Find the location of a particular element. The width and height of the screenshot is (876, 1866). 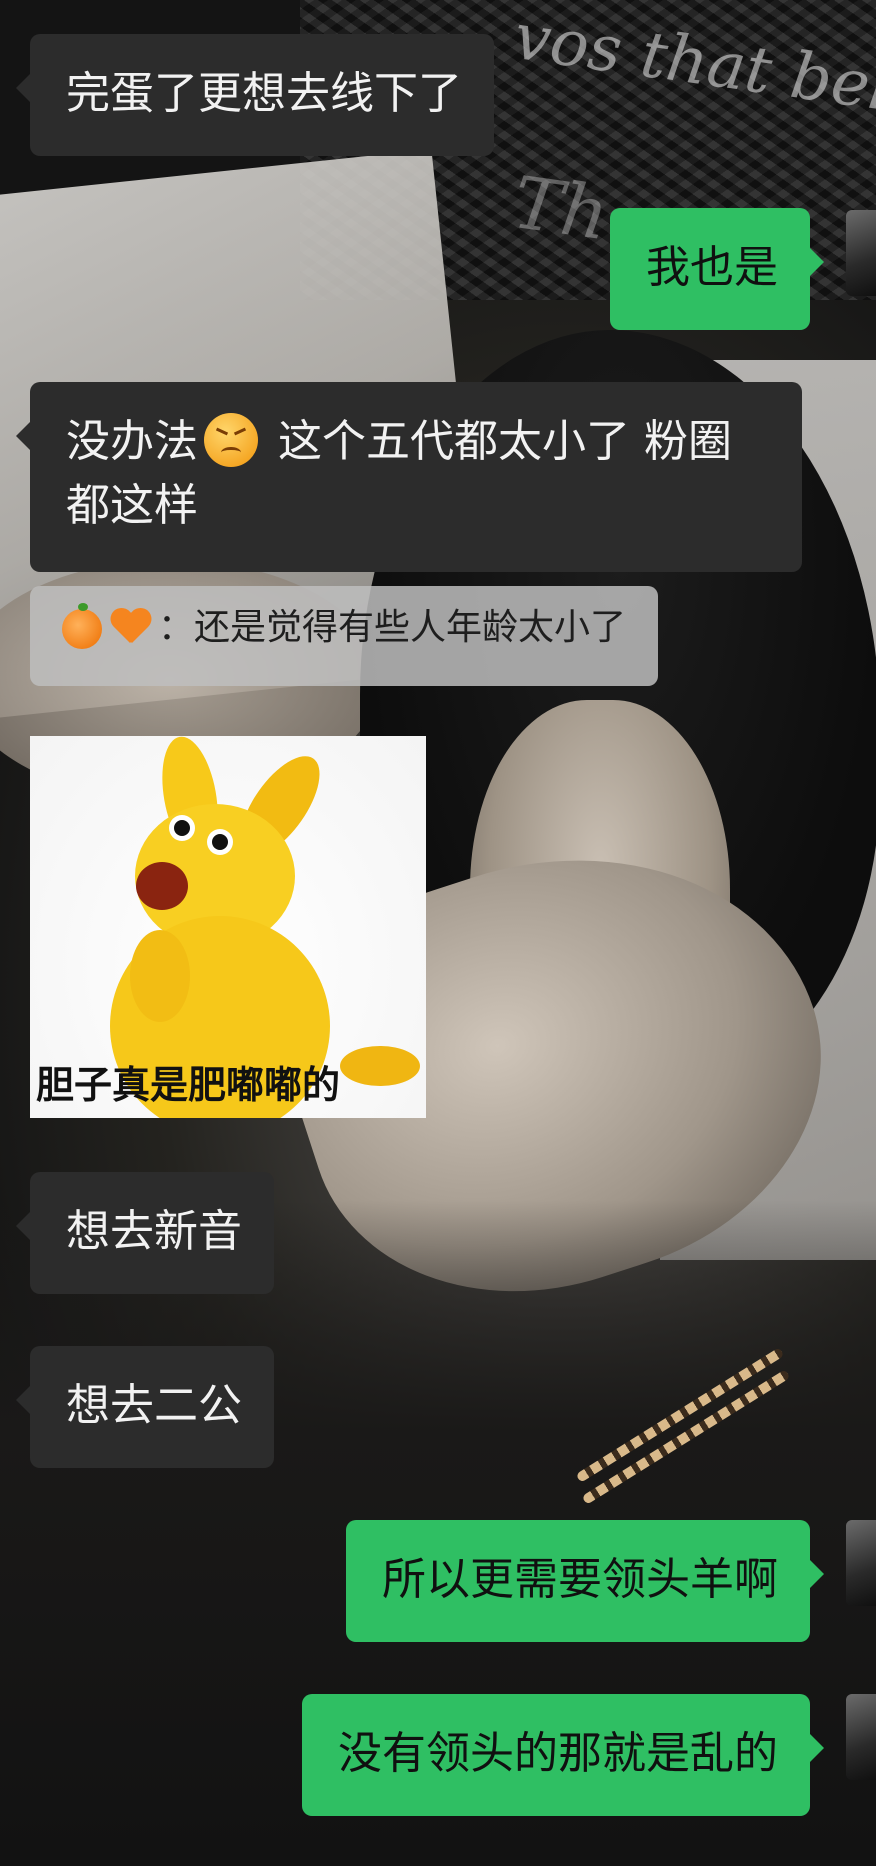

message-text: 所以更需要领头羊啊 is located at coordinates (580, 1579).